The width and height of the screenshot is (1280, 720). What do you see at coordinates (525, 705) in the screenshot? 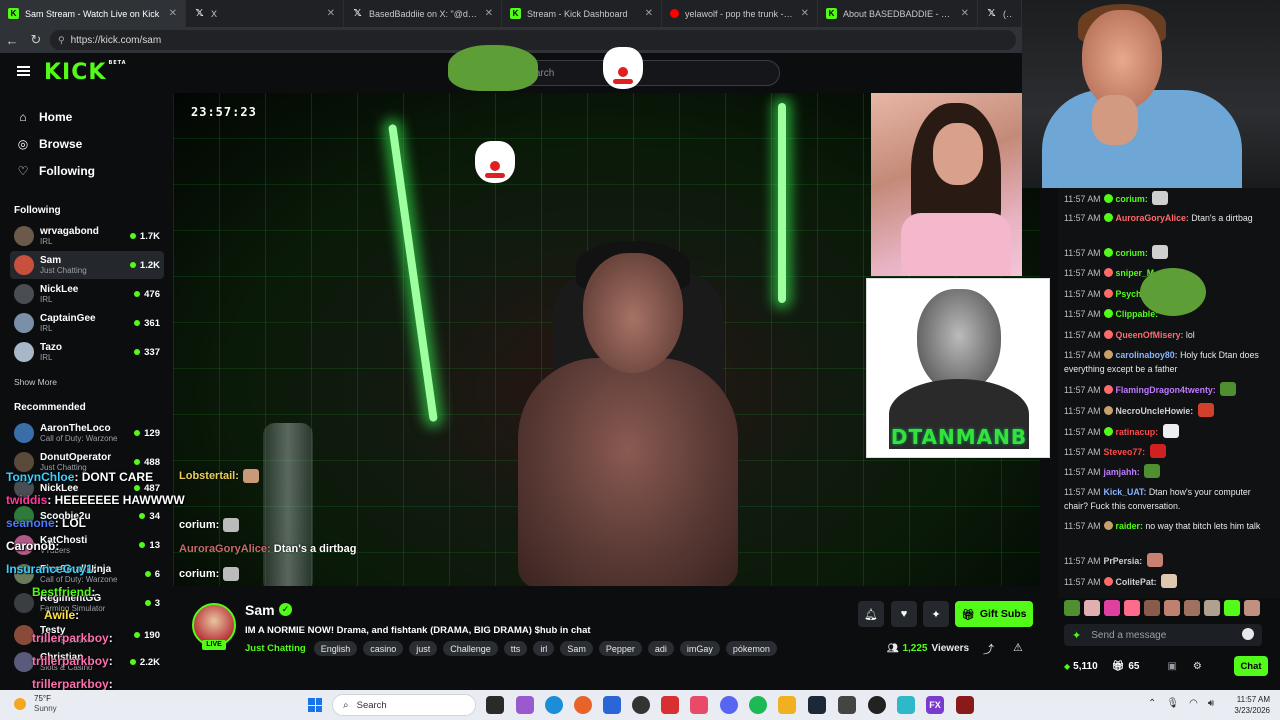
I see `copilot-icon` at bounding box center [525, 705].